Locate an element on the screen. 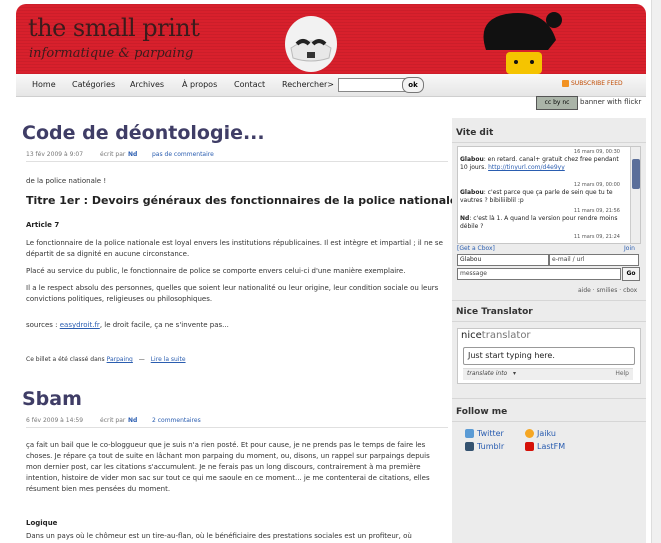 Image resolution: width=661 pixels, height=543 pixels. chevron-down-icon: ▾ is located at coordinates (514, 373).